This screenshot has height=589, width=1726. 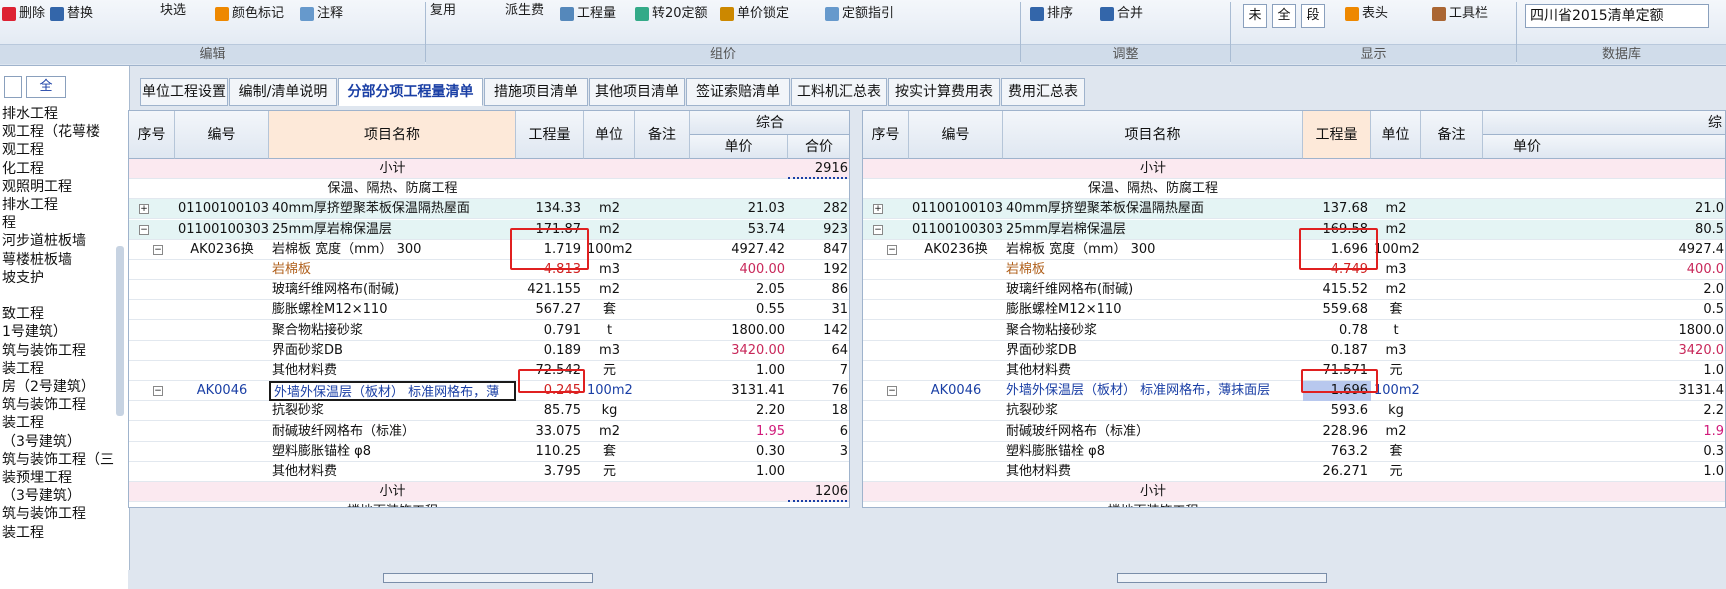 I want to click on right-splitter, so click(x=1294, y=579).